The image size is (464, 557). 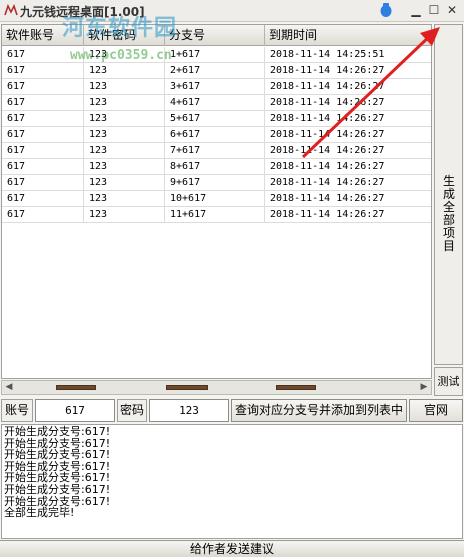 I want to click on table-row: 617 123 11+617 2018-11-14 14:26:27, so click(x=216, y=215).